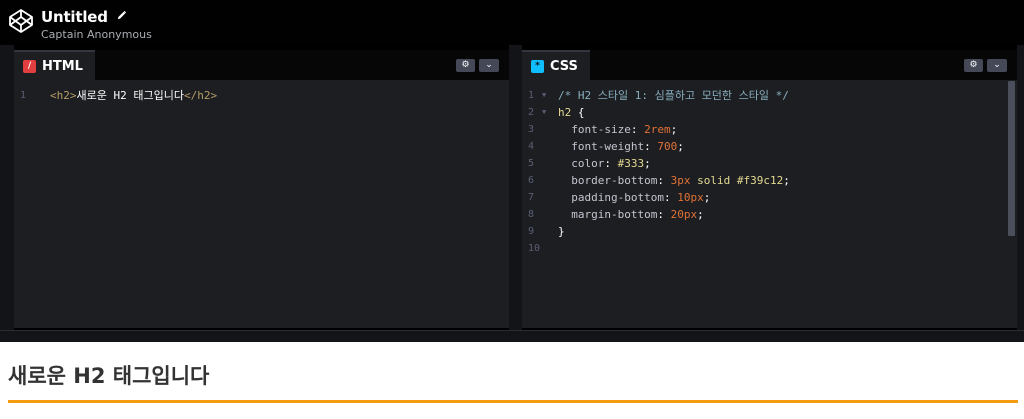  What do you see at coordinates (690, 197) in the screenshot?
I see `code-token: 10px` at bounding box center [690, 197].